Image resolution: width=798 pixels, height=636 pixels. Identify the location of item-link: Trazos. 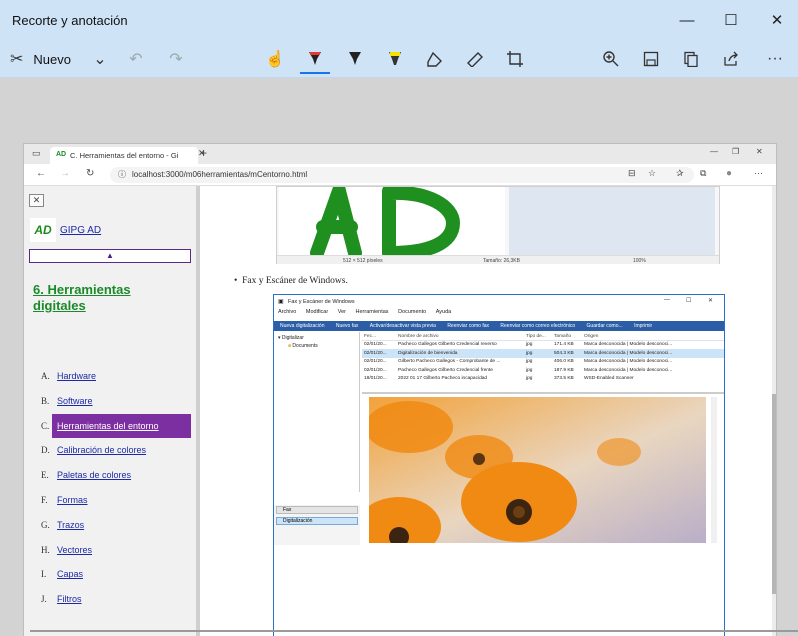
(70, 525).